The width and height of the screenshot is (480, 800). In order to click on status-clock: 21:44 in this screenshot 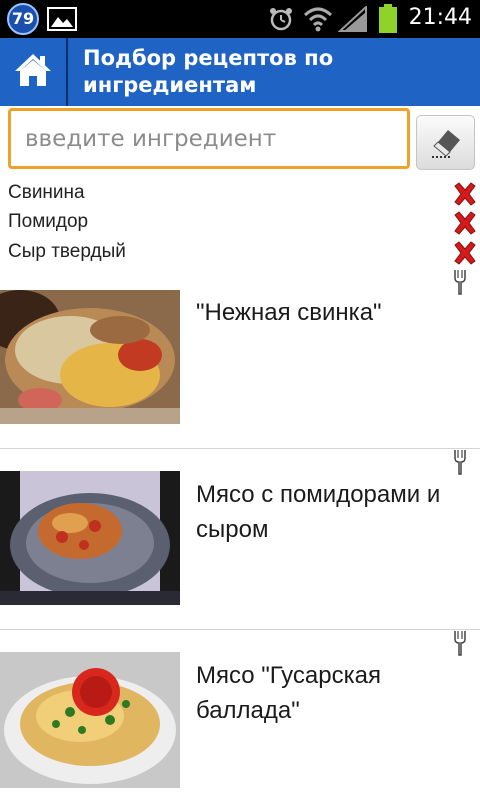, I will do `click(440, 17)`.